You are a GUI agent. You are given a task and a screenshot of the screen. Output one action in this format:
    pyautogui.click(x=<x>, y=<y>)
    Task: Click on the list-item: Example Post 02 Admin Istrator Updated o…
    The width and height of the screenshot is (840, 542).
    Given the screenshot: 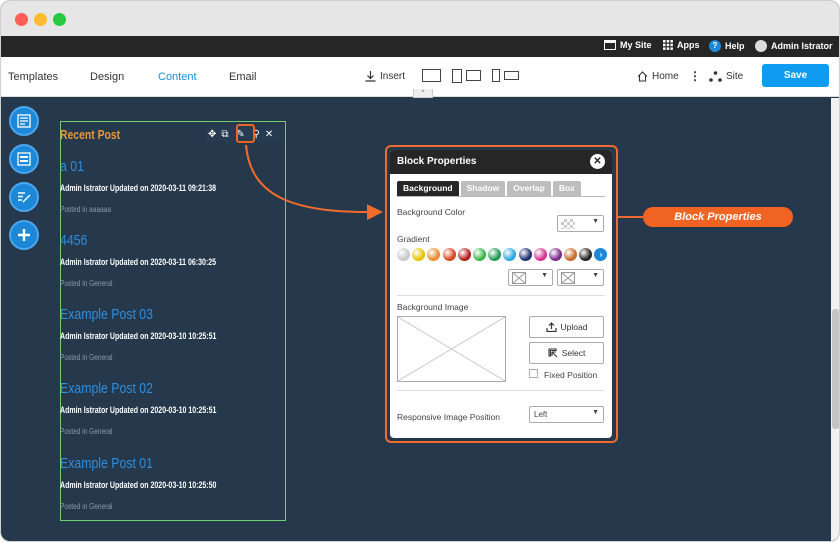 What is the action you would take?
    pyautogui.click(x=173, y=408)
    